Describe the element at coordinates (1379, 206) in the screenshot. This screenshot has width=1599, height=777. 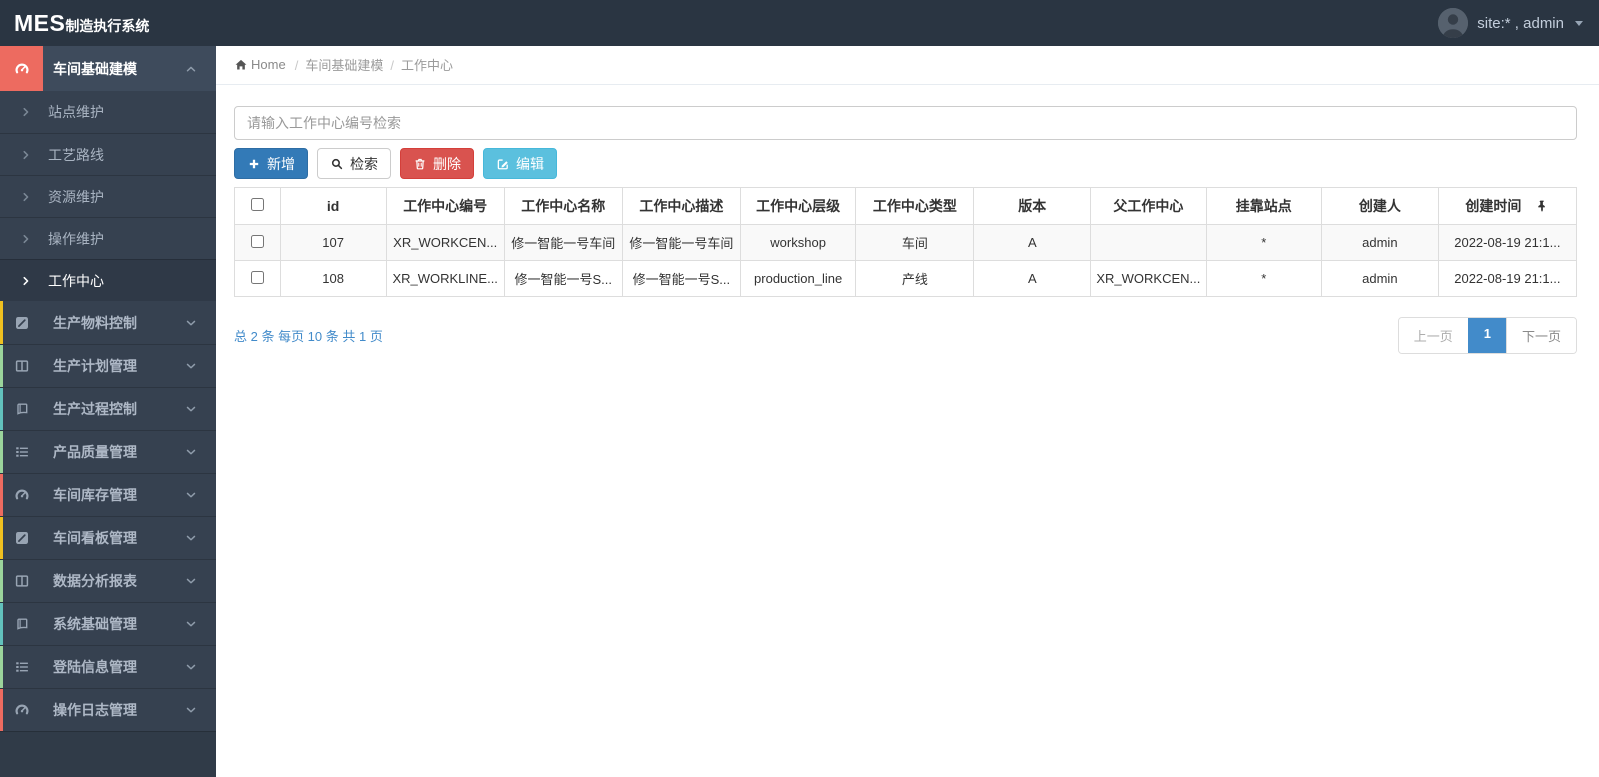
I see `column-header-创建人: 创建人` at that location.